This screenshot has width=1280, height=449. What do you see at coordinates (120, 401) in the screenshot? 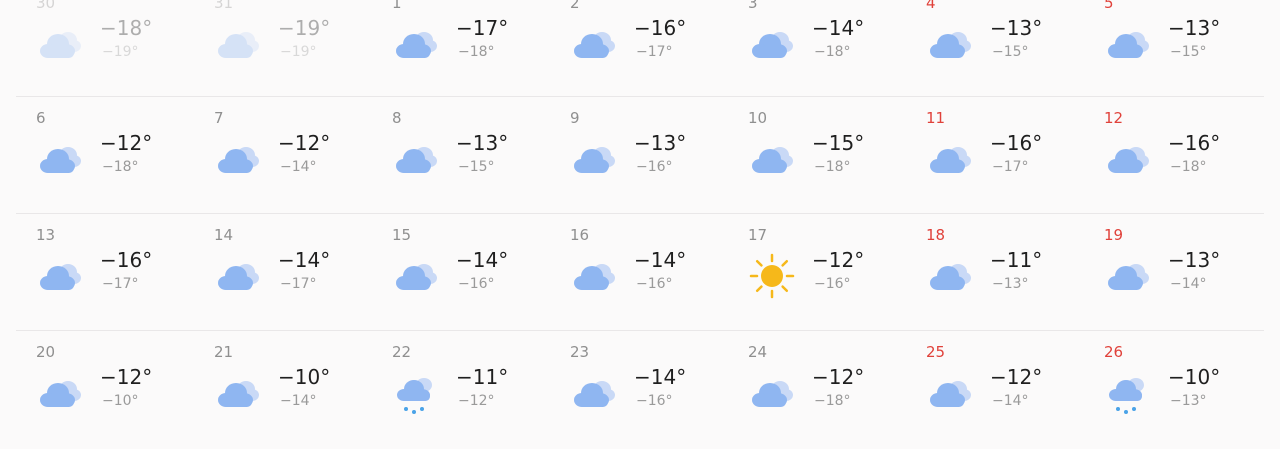
I see `night-temperature: −10°` at bounding box center [120, 401].